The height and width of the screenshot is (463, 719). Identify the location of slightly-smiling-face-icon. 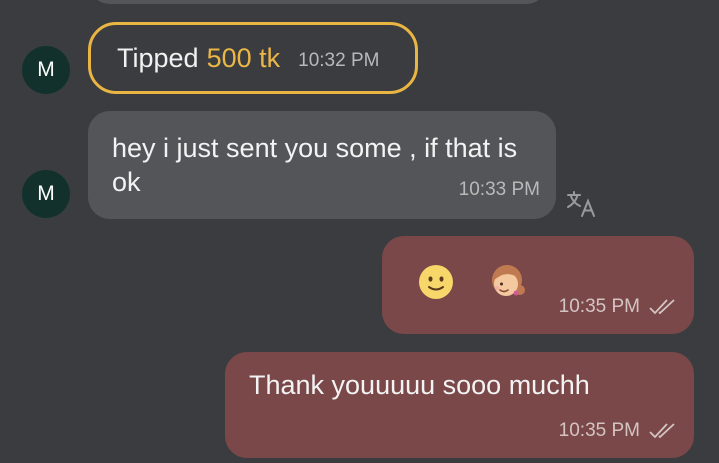
(436, 282).